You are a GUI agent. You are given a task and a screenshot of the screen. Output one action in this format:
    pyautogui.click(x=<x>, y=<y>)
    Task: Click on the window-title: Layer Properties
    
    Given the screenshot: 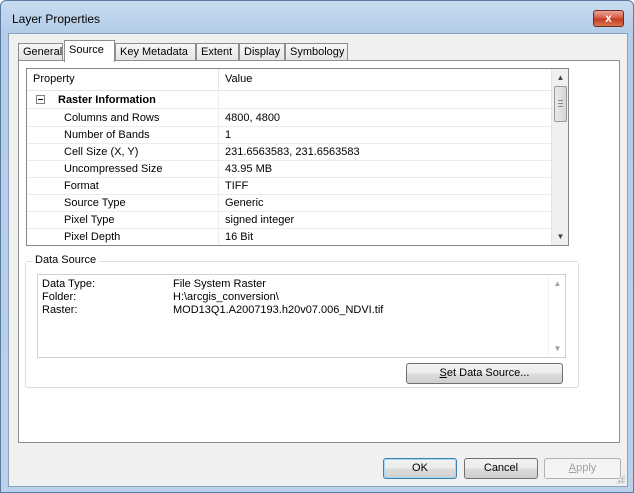 What is the action you would take?
    pyautogui.click(x=56, y=19)
    